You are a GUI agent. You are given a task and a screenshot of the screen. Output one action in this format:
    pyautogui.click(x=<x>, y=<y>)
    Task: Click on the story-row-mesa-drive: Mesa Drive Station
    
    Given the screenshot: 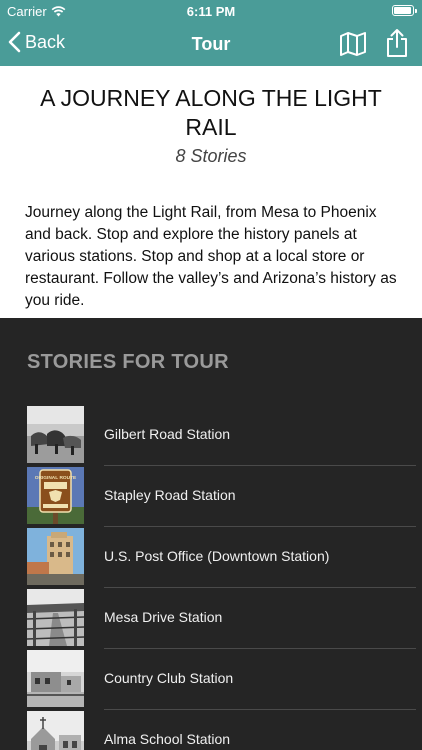 What is the action you would take?
    pyautogui.click(x=211, y=618)
    